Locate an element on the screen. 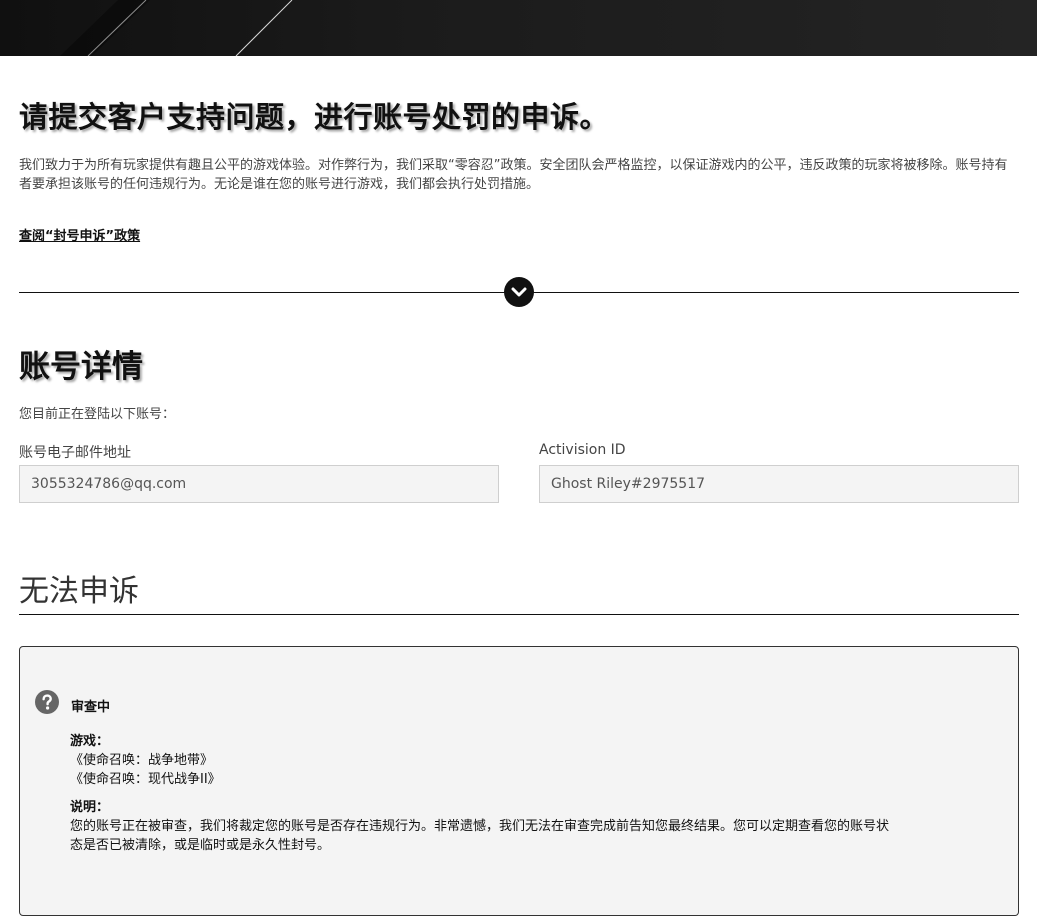  games-block: 游戏： 《使命召唤：战争地带》 《使命召唤：现代战争II》 is located at coordinates (145, 760).